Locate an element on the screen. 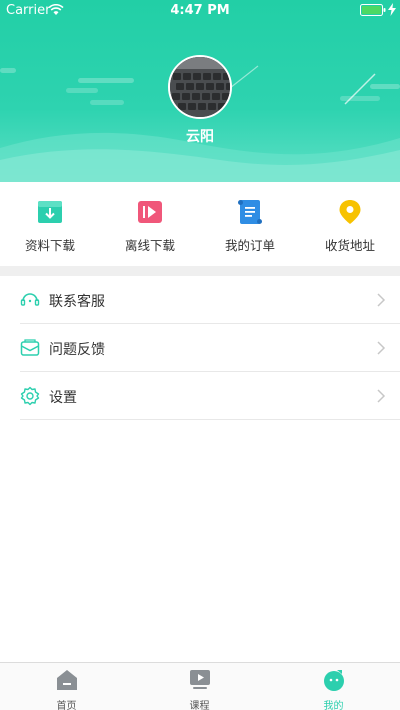 The height and width of the screenshot is (710, 400). home-icon is located at coordinates (67, 680).